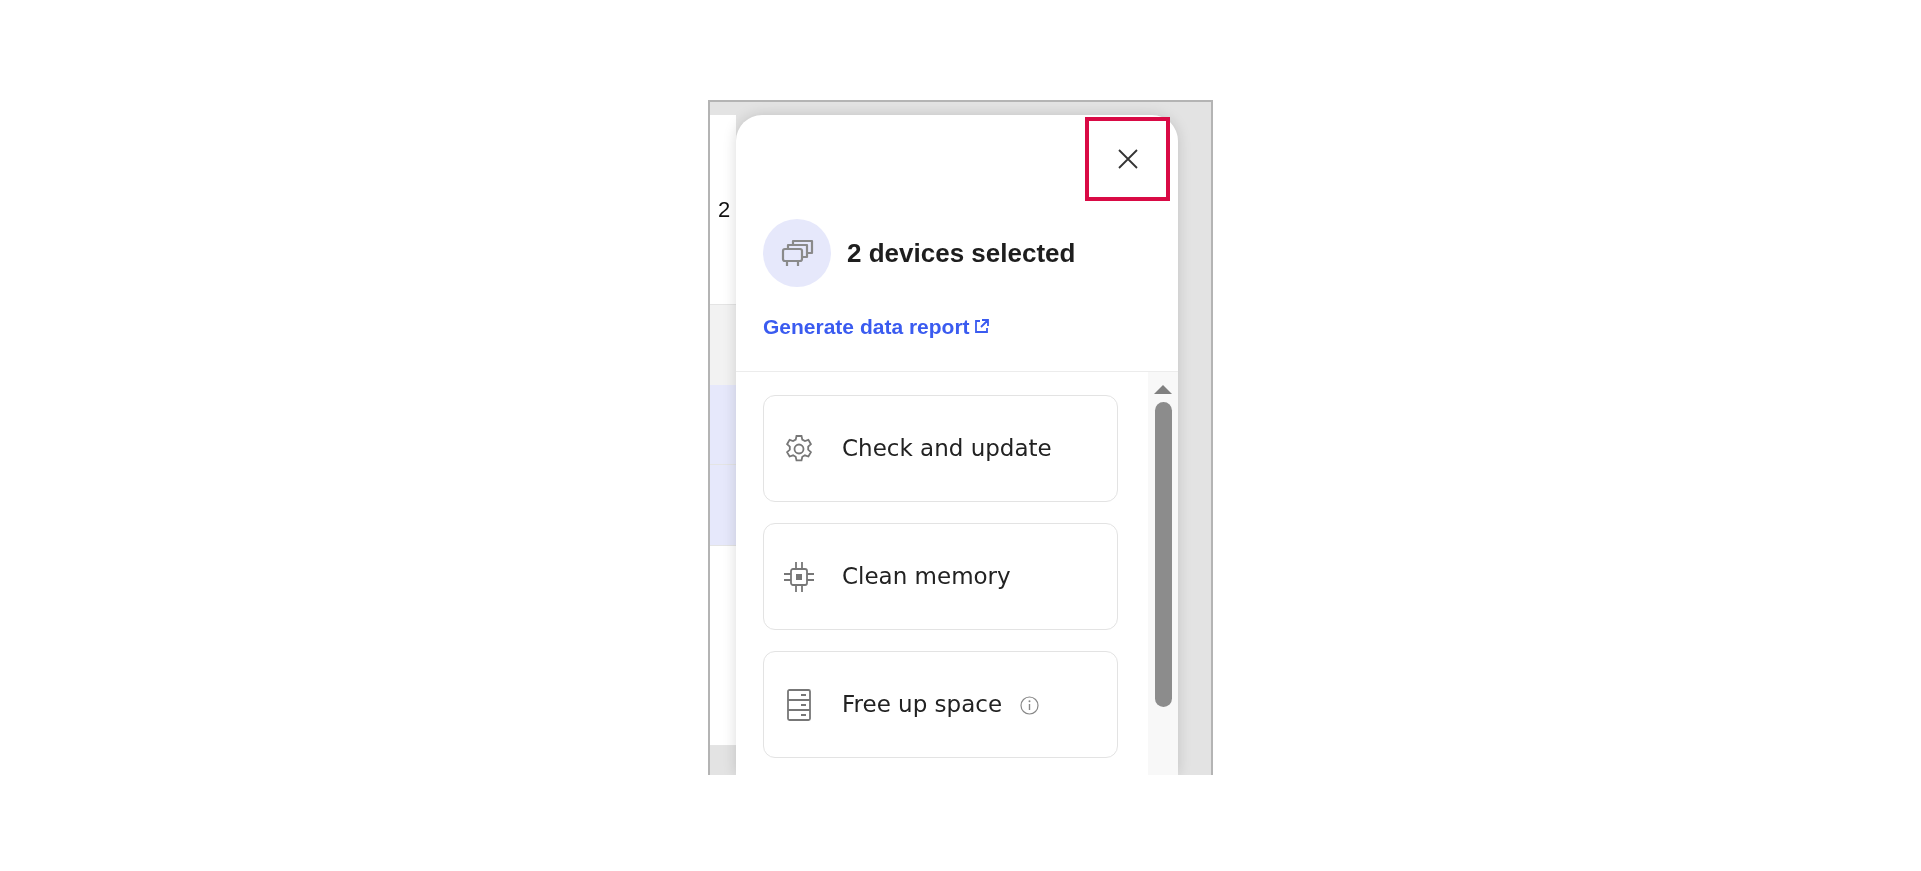 This screenshot has height=871, width=1921. What do you see at coordinates (1030, 705) in the screenshot?
I see `info-icon` at bounding box center [1030, 705].